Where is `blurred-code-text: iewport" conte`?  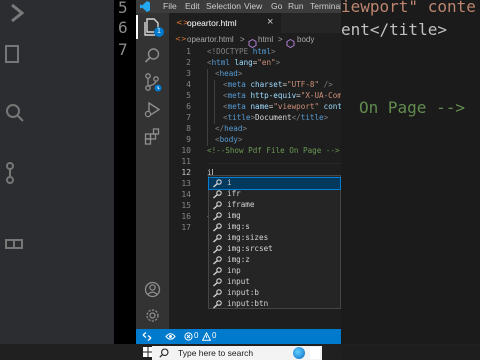
blurred-code-text: iewport" conte is located at coordinates (408, 8).